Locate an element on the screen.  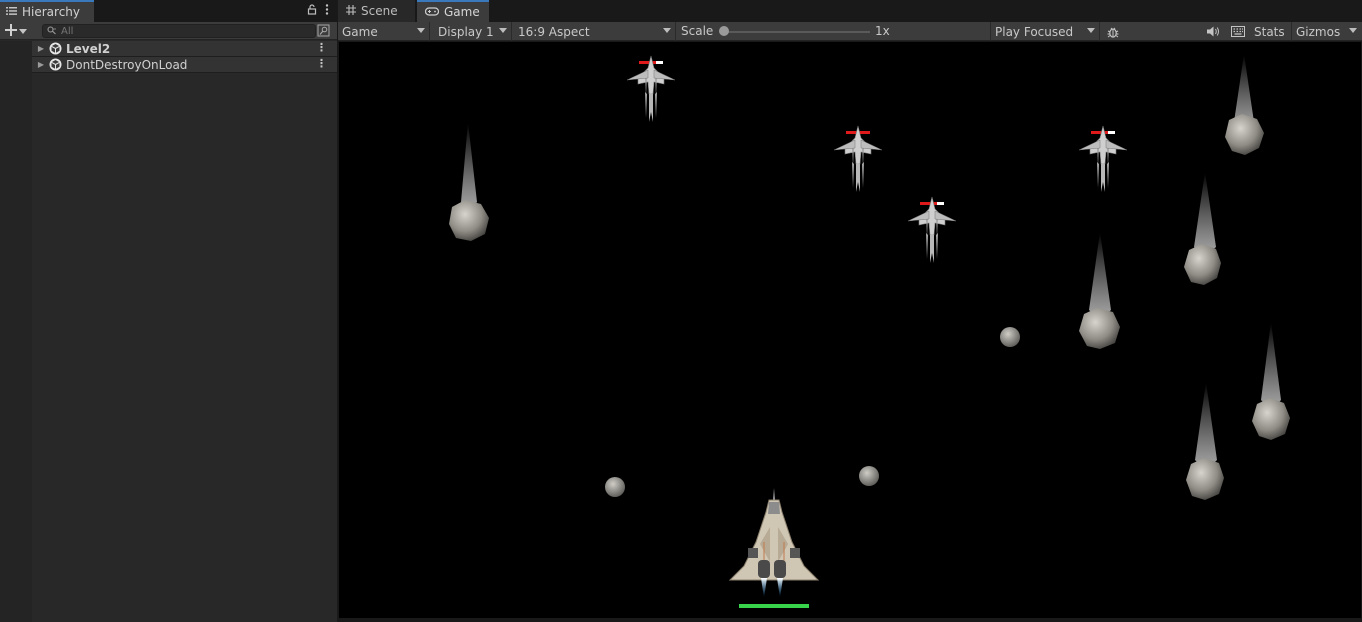
stats-button: Stats is located at coordinates (1269, 31).